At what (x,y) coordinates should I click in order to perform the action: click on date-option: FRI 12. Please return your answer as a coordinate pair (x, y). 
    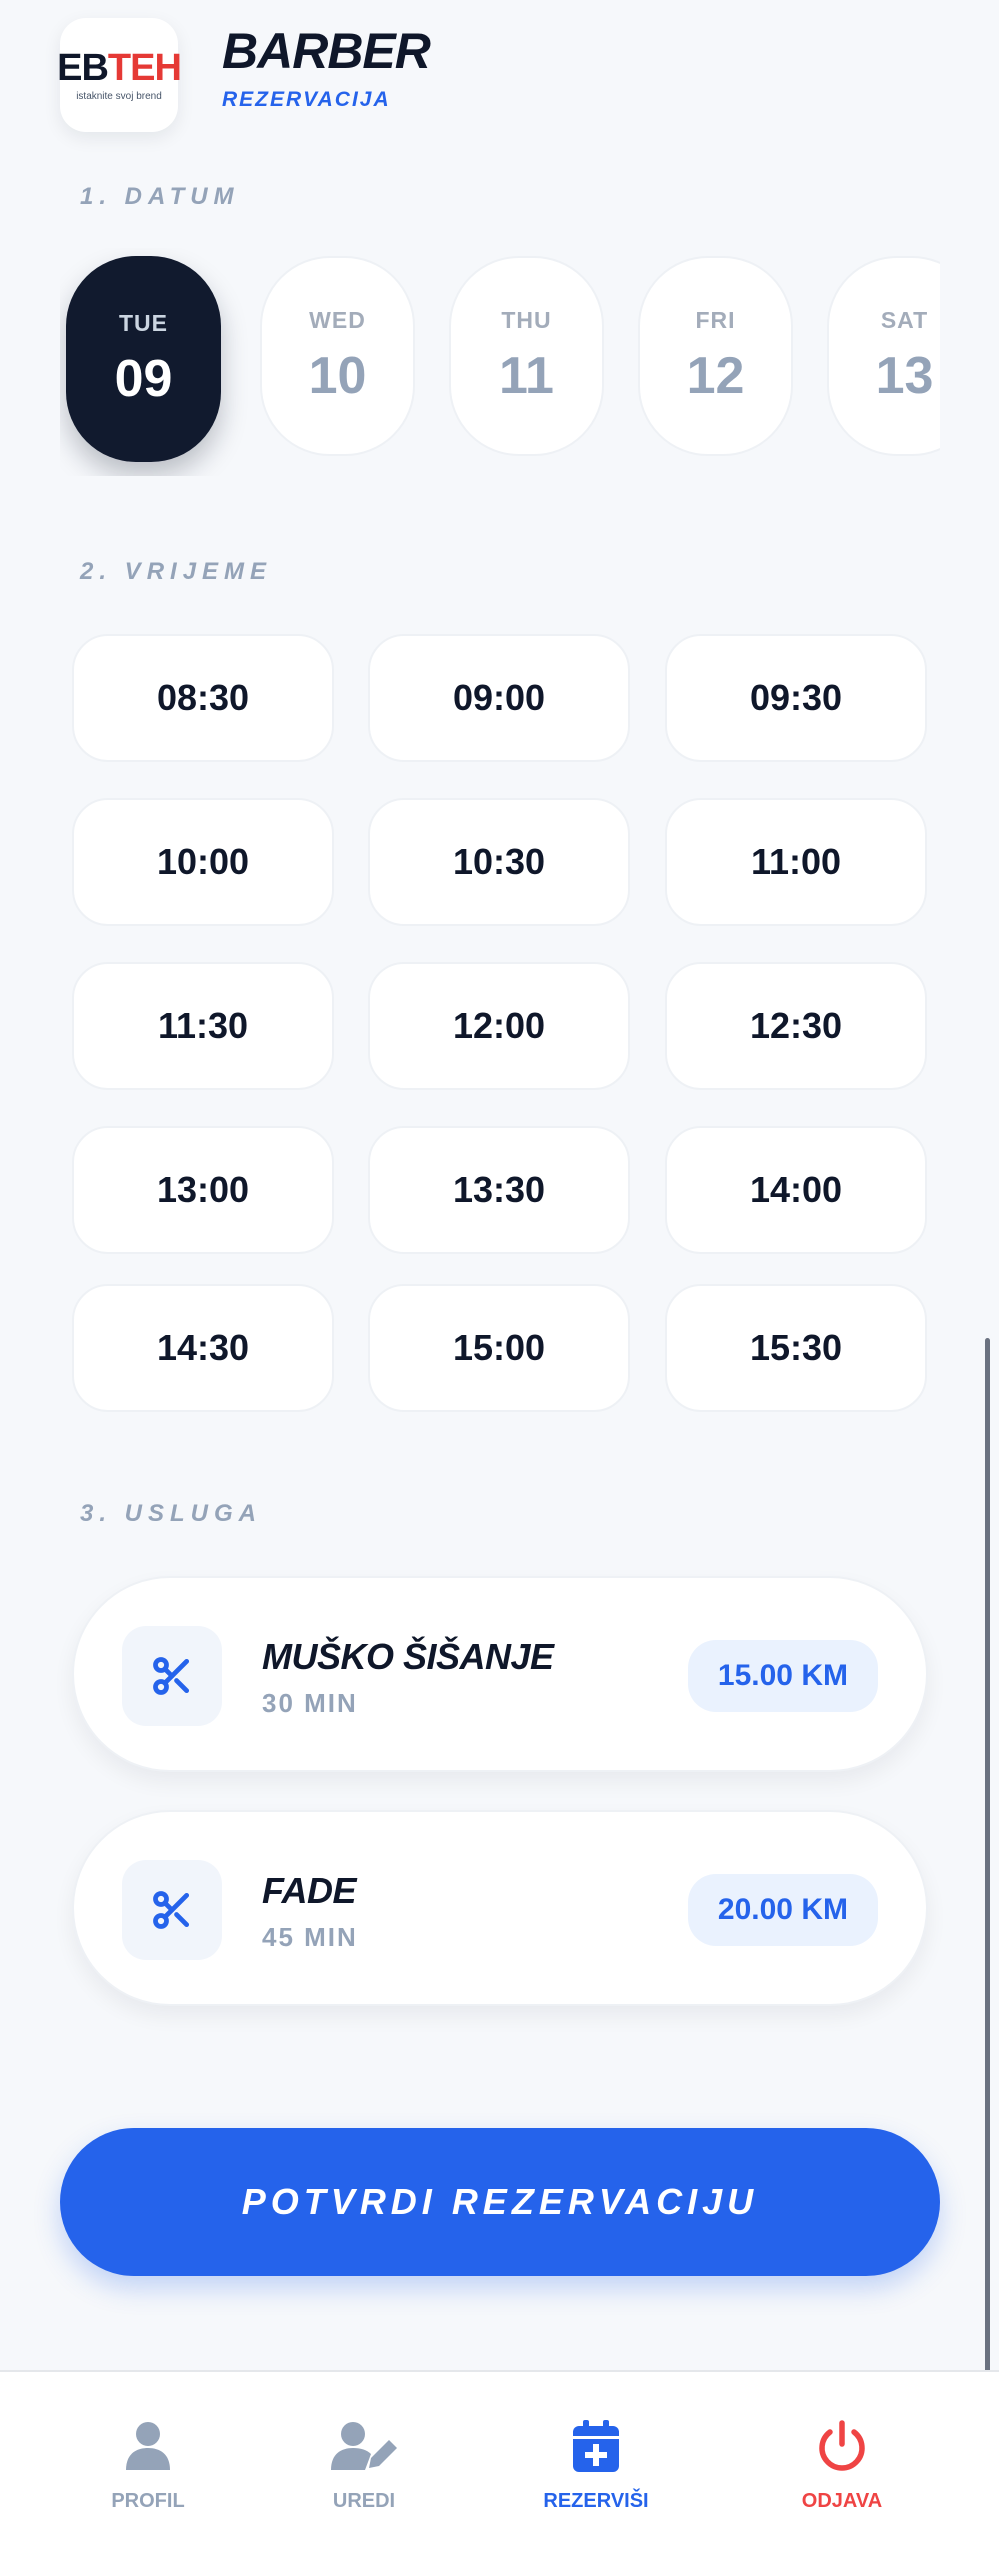
    Looking at the image, I should click on (715, 356).